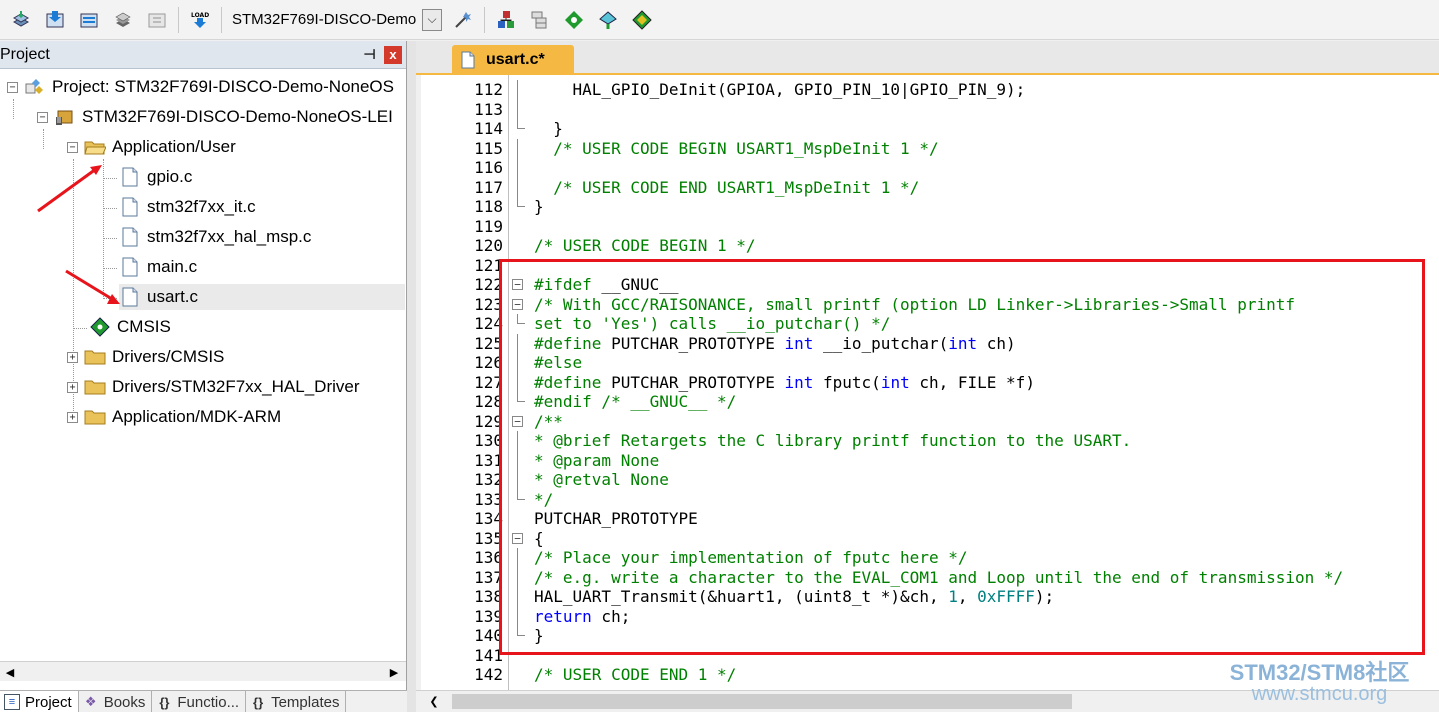 The width and height of the screenshot is (1439, 712). I want to click on tree-item-drivers-cmsis: + Drivers/CMSIS, so click(145, 357).